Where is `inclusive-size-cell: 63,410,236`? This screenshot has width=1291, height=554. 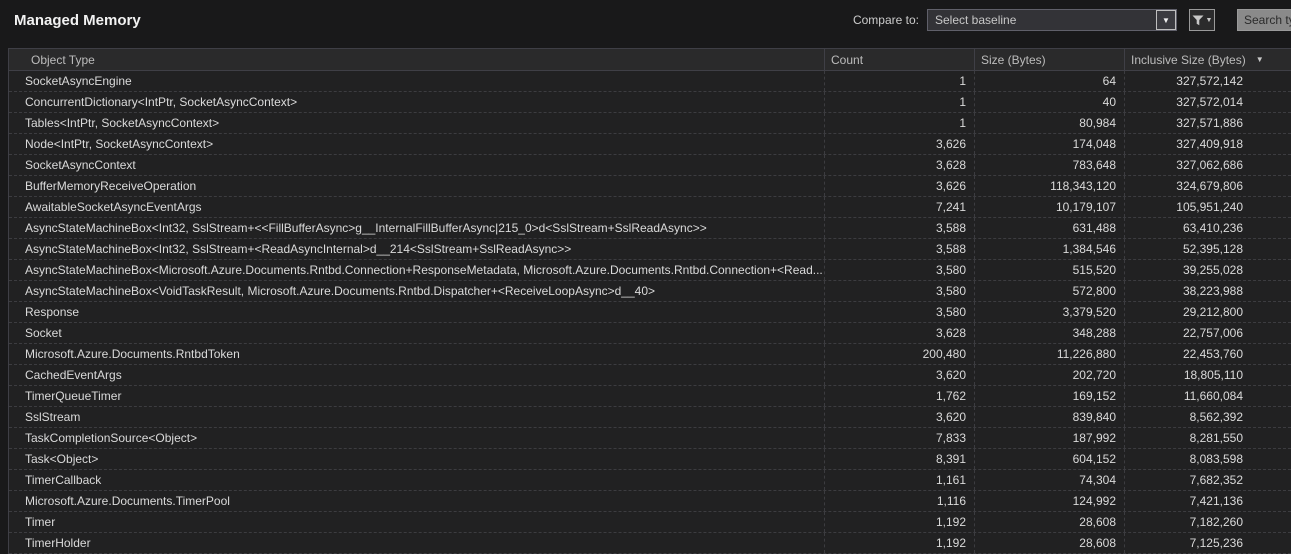
inclusive-size-cell: 63,410,236 is located at coordinates (1207, 228).